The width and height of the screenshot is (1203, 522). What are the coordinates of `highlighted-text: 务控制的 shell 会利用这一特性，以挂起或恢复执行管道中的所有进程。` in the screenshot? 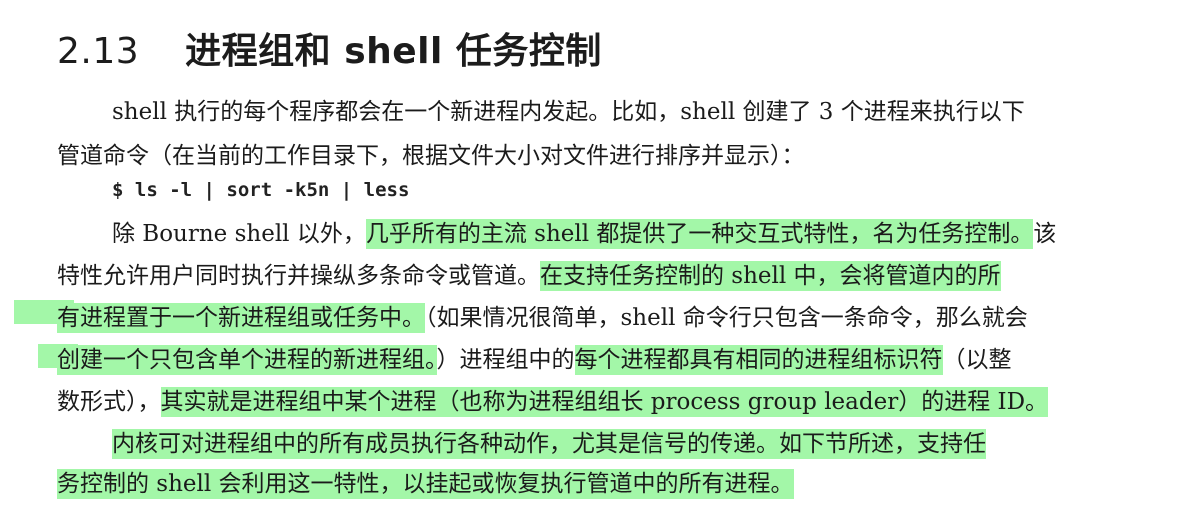 It's located at (425, 484).